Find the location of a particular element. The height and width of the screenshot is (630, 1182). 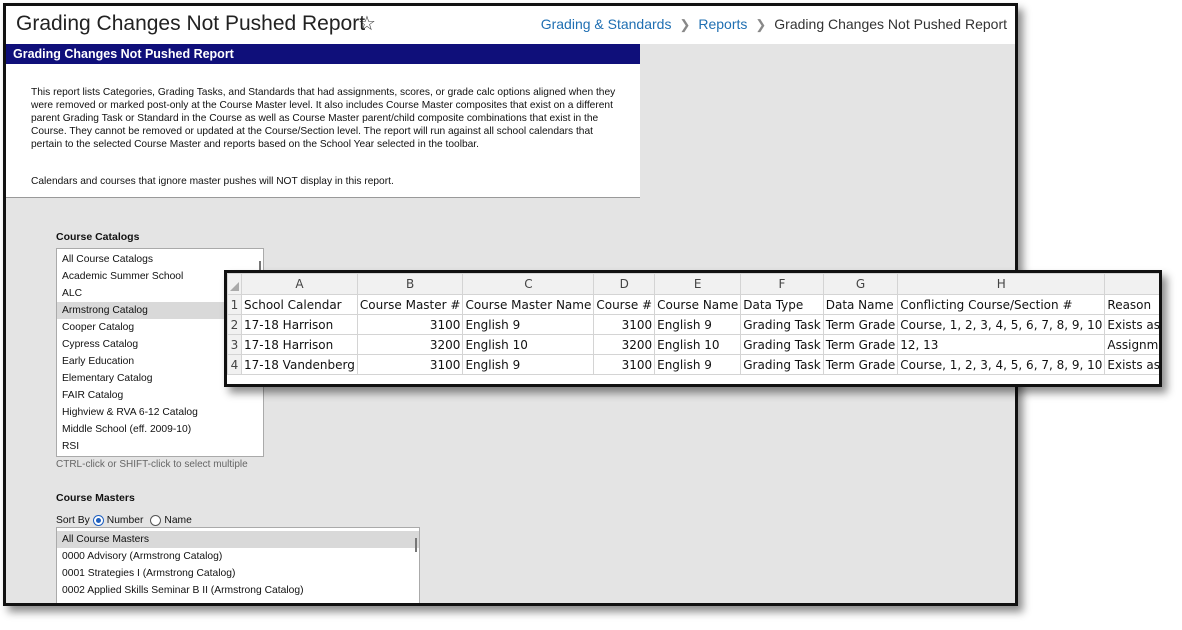

course-catalogs-label: Course Catalogs is located at coordinates (98, 237).